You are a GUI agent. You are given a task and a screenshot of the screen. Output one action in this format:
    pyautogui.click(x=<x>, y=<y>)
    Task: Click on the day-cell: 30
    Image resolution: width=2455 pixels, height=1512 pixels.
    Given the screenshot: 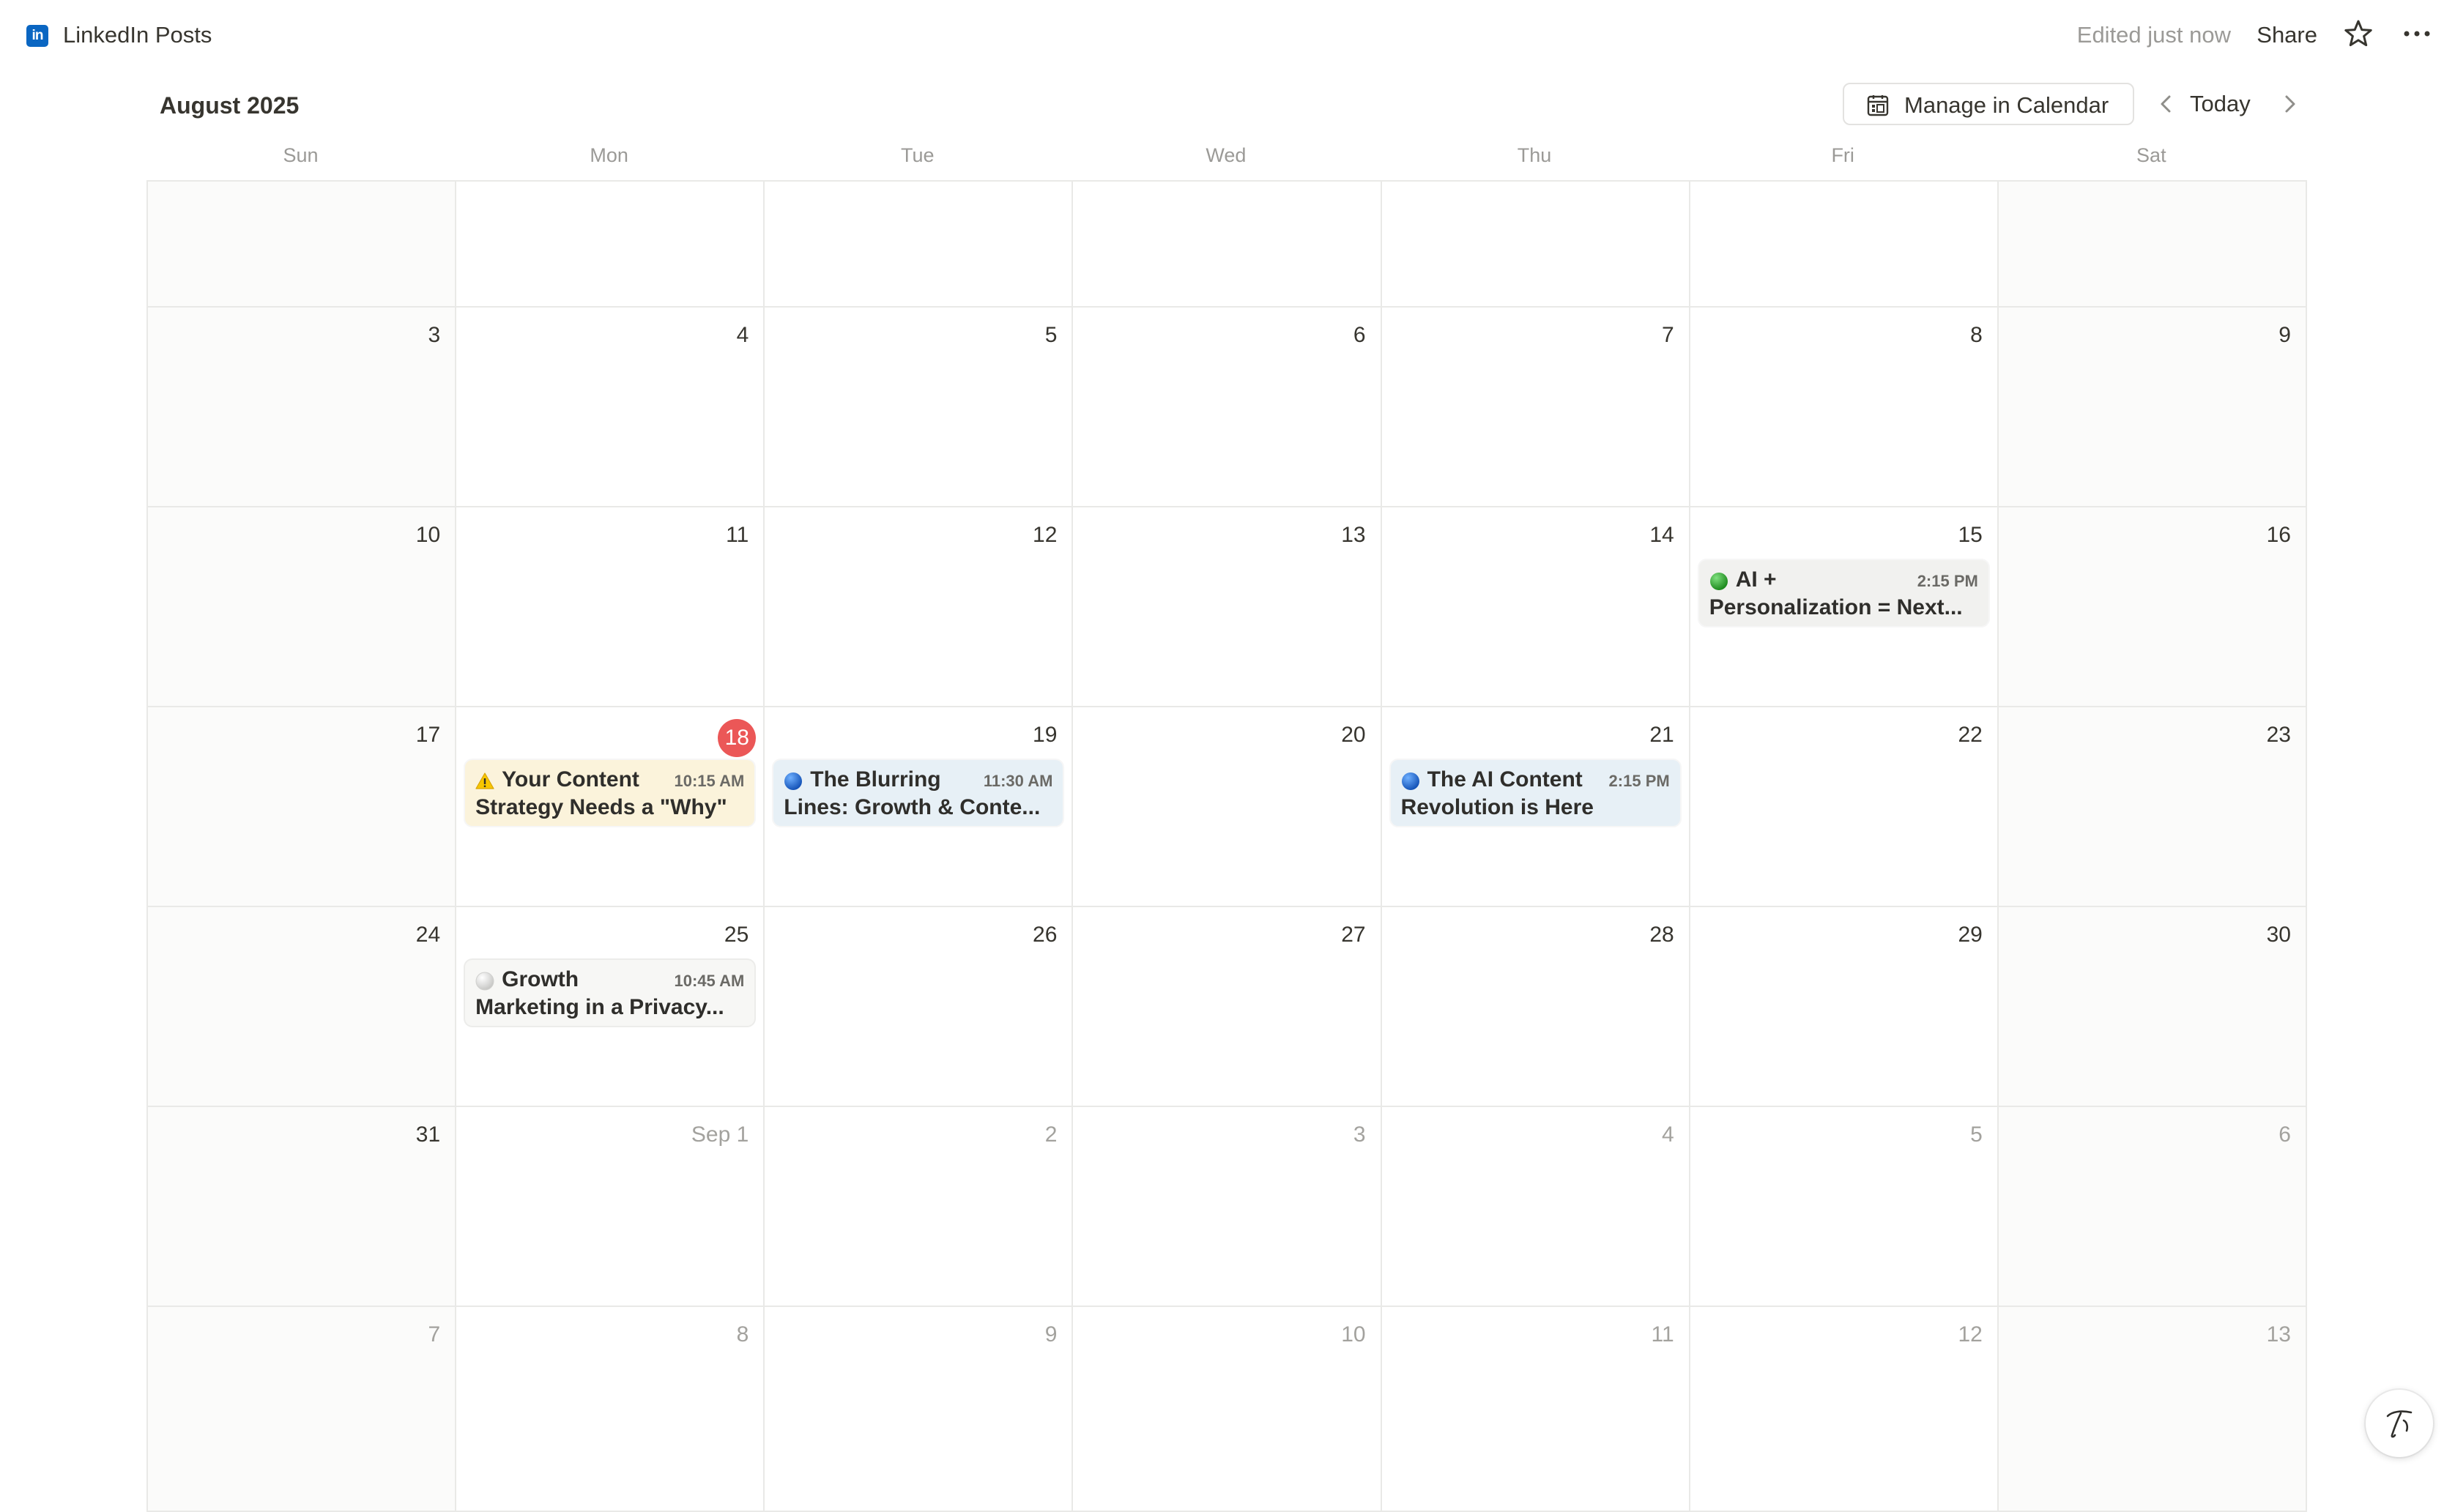 What is the action you would take?
    pyautogui.click(x=2152, y=1007)
    